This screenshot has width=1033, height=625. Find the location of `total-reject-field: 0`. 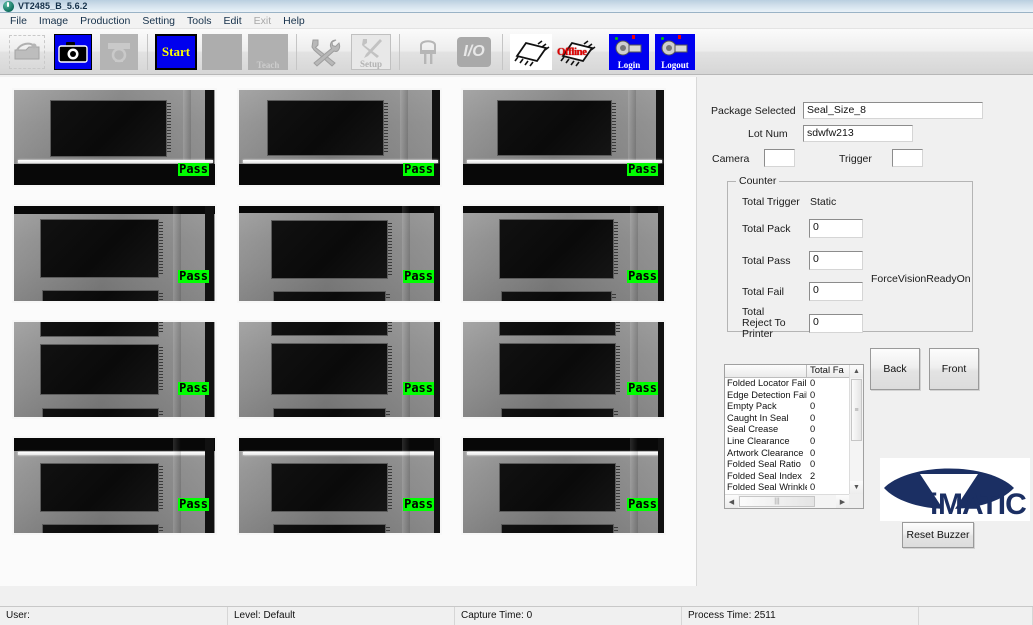

total-reject-field: 0 is located at coordinates (836, 323).